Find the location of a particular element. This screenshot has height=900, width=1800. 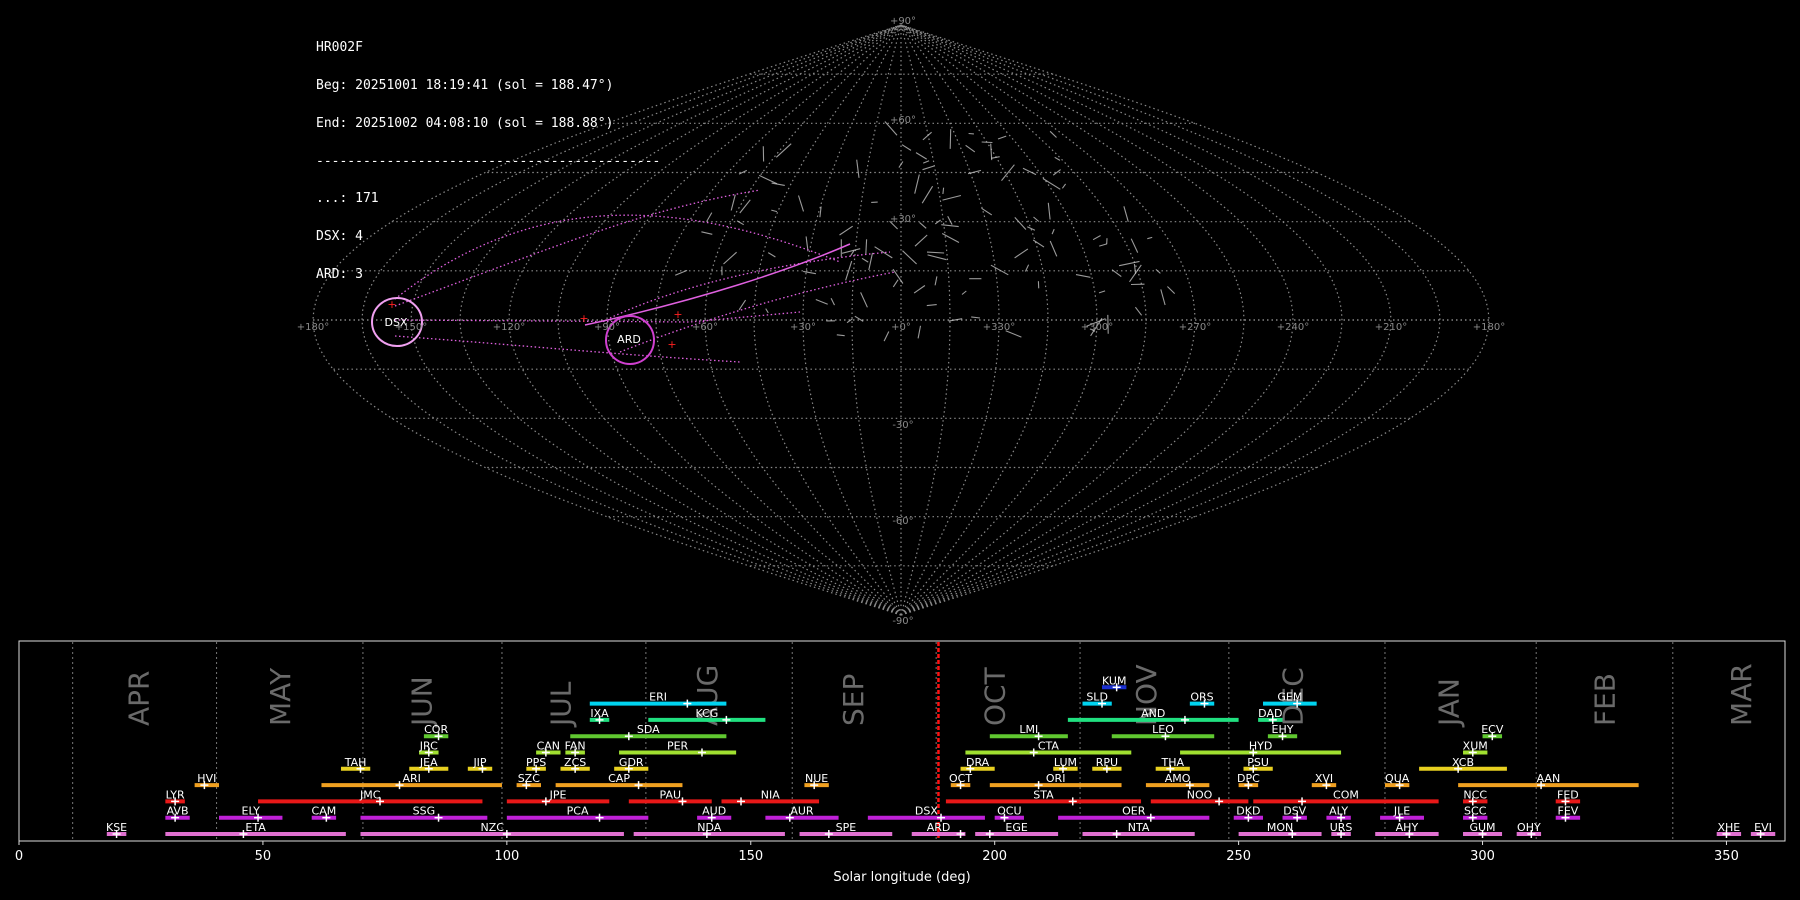

shower-label-per: PER is located at coordinates (678, 746).